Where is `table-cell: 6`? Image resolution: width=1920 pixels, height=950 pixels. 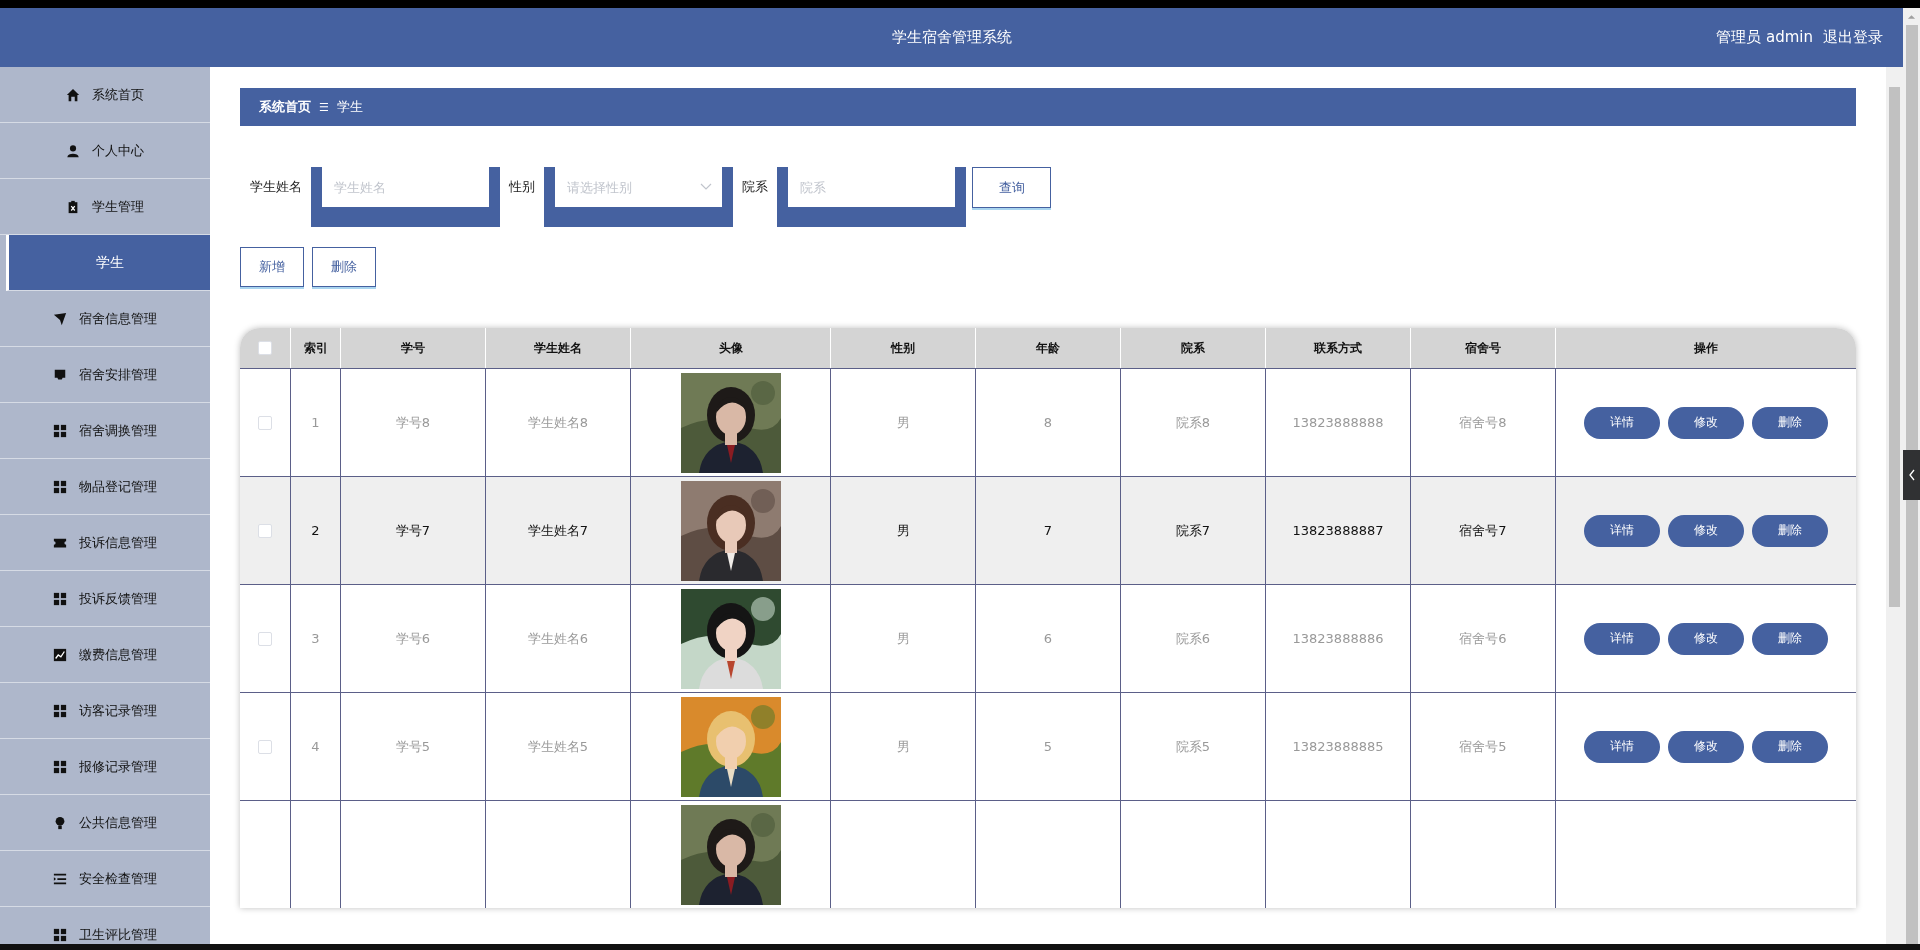
table-cell: 6 is located at coordinates (1048, 638).